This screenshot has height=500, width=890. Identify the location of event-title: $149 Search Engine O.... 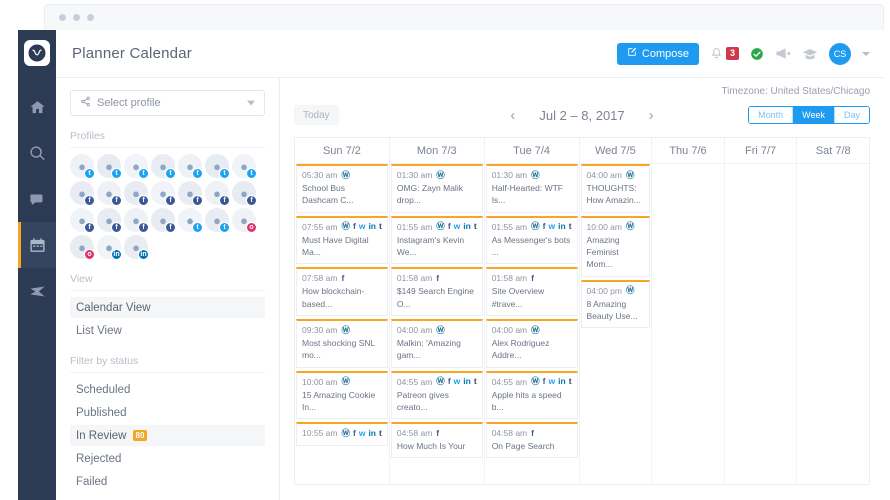
(435, 297).